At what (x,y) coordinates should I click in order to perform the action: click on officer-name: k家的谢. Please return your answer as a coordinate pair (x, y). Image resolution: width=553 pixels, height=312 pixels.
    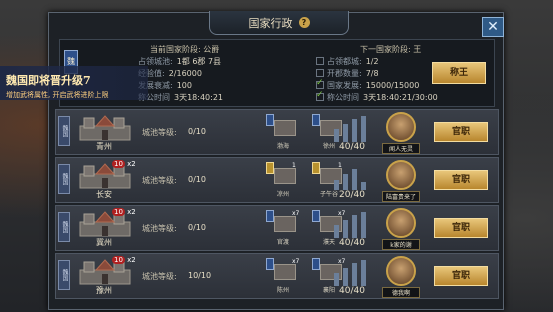
    Looking at the image, I should click on (401, 244).